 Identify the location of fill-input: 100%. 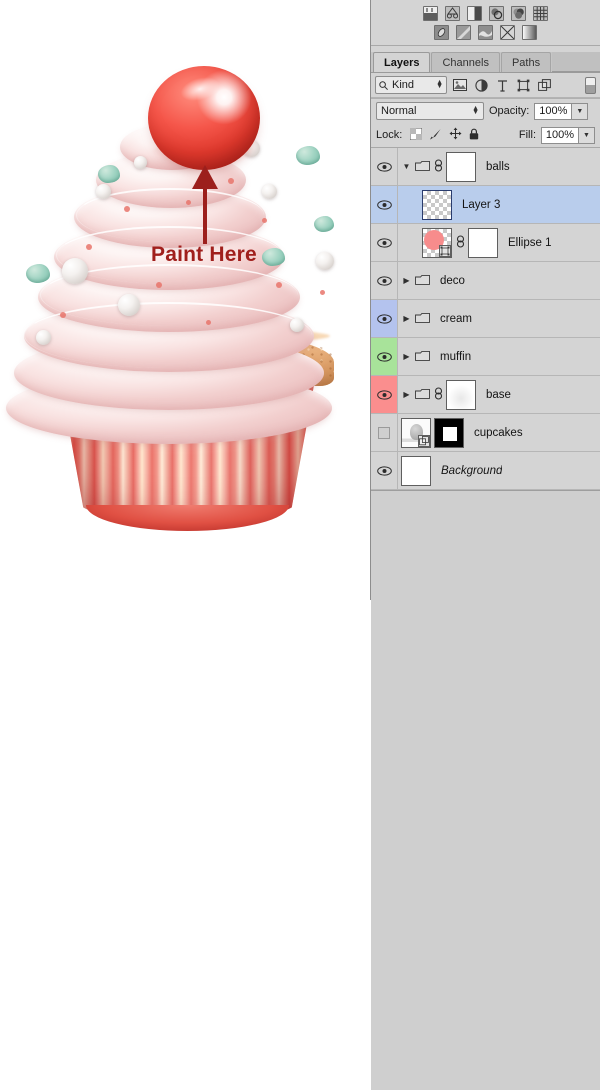
(560, 135).